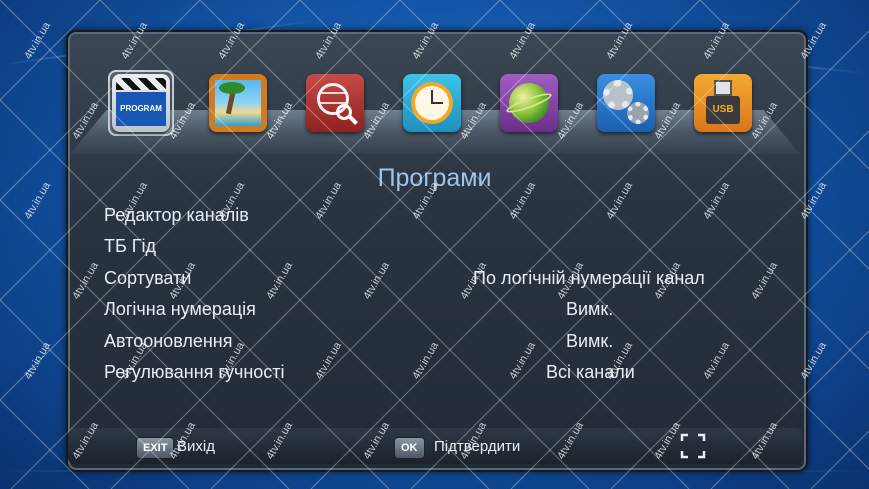 This screenshot has height=489, width=869. What do you see at coordinates (176, 215) in the screenshot?
I see `row-label: Редактор каналів` at bounding box center [176, 215].